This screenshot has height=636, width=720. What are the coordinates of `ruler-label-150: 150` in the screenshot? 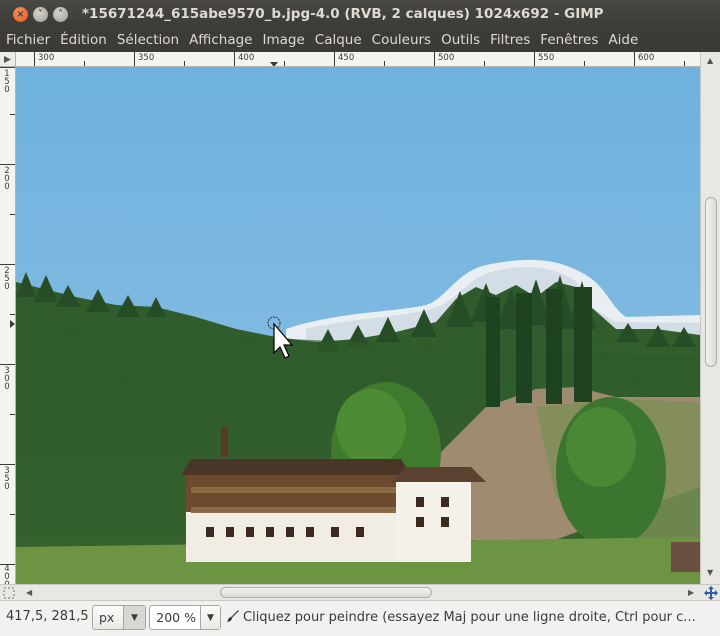 It's located at (7, 82).